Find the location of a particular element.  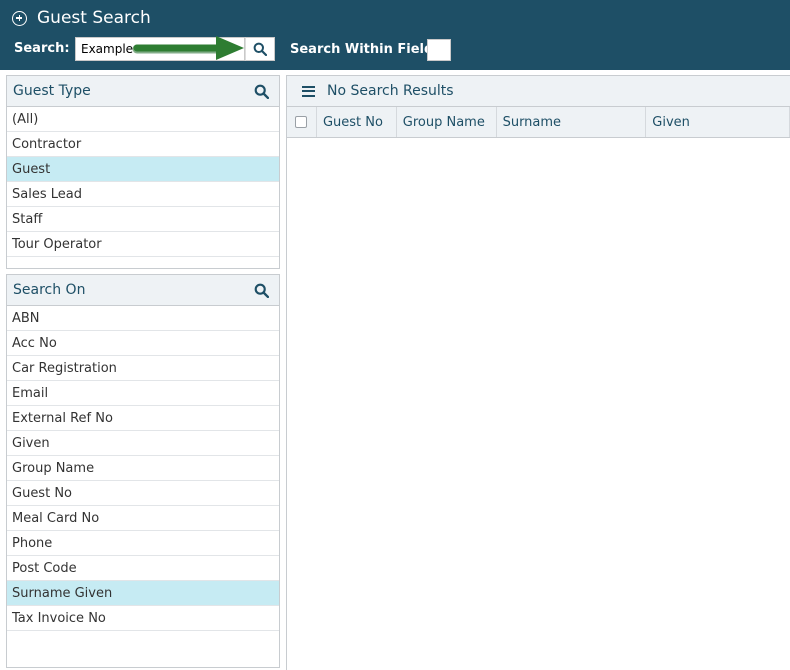

search-button is located at coordinates (260, 49).